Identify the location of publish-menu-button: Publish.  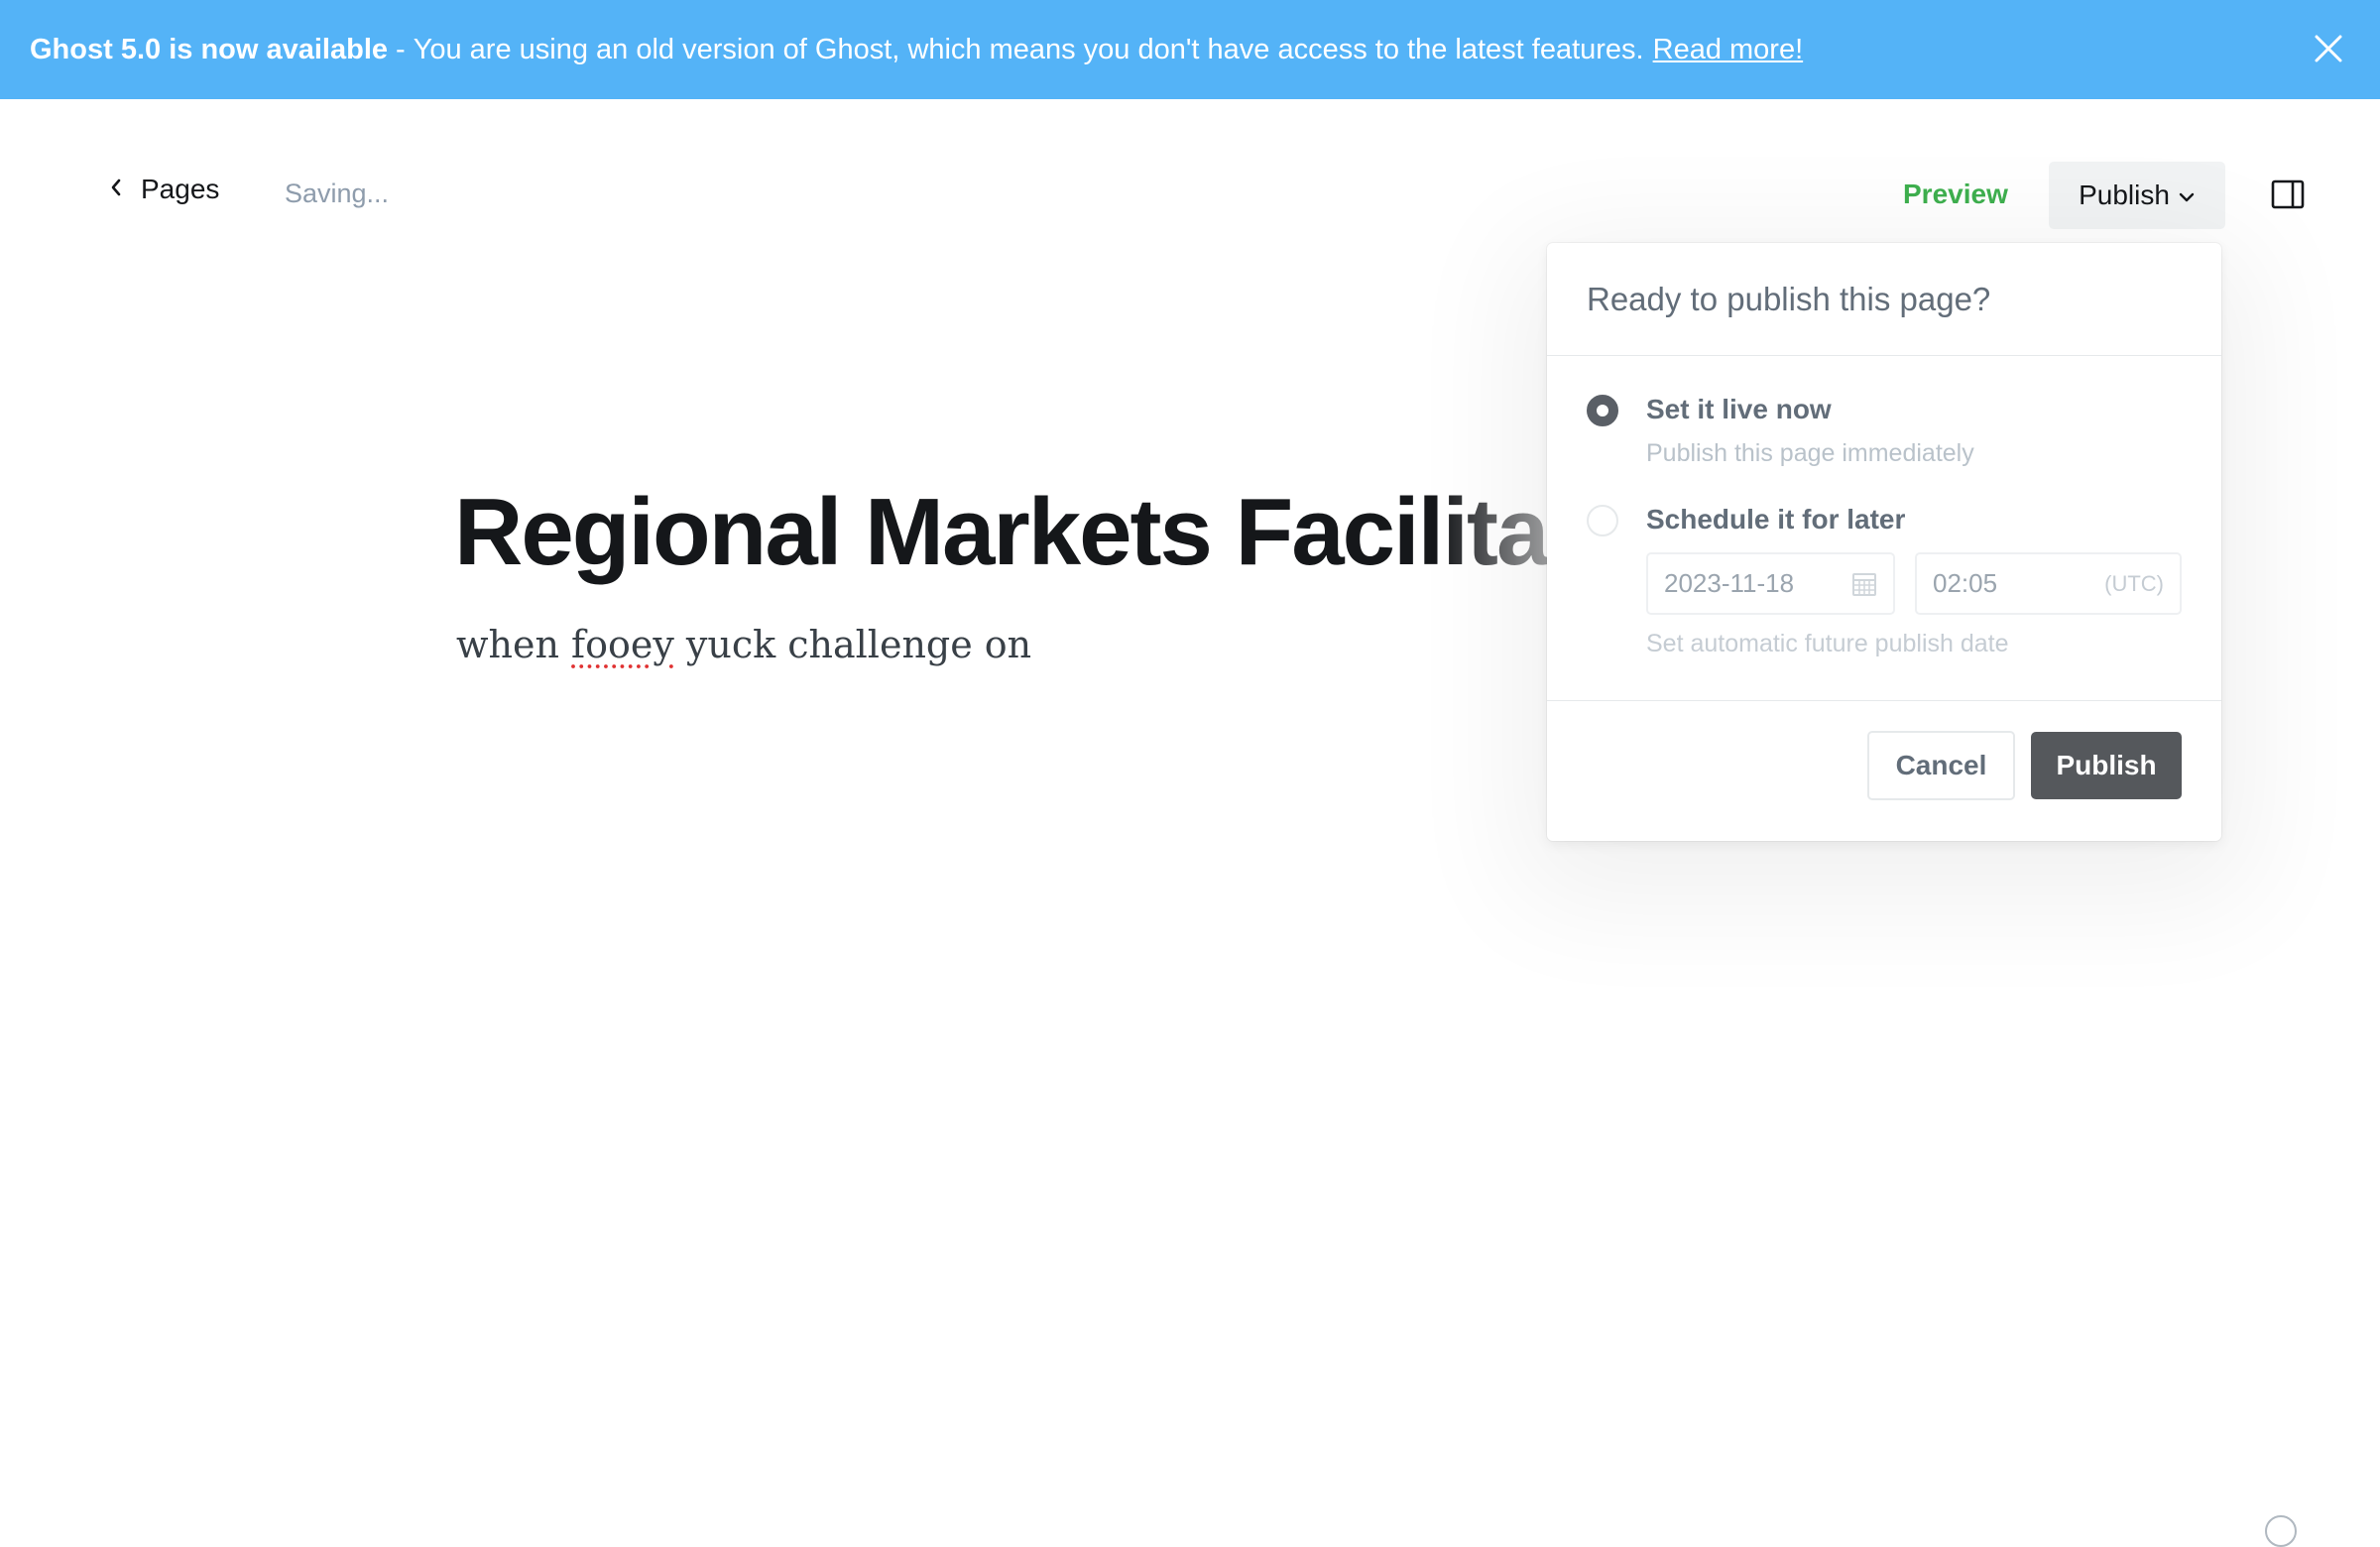
(2137, 195).